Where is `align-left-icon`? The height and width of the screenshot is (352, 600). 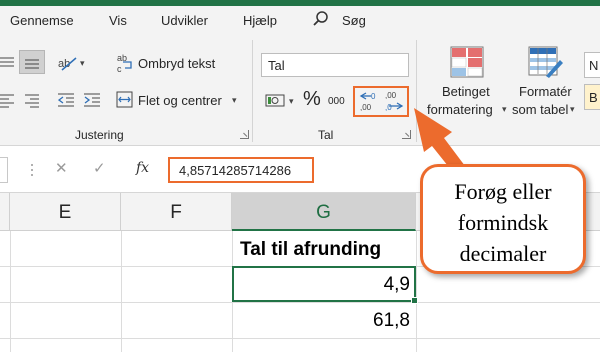 align-left-icon is located at coordinates (8, 102).